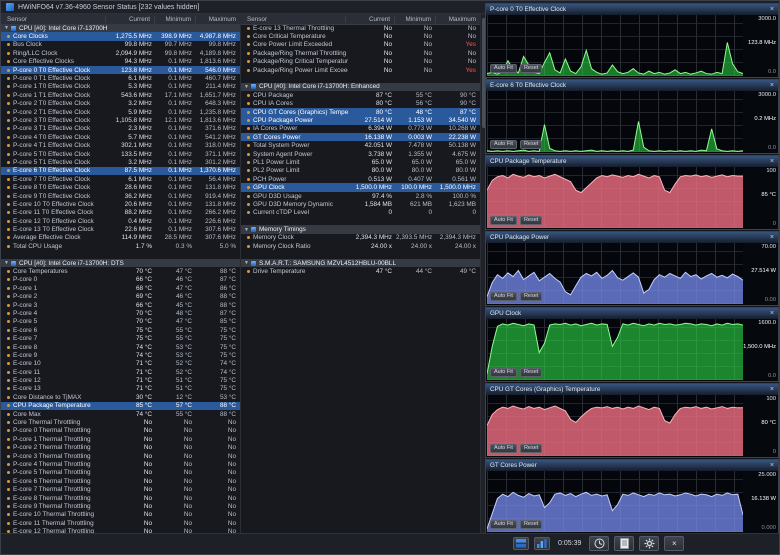 Image resolution: width=780 pixels, height=555 pixels. What do you see at coordinates (120, 431) in the screenshot?
I see `sensor-row: P-core 0 Thermal Throttling No No No` at bounding box center [120, 431].